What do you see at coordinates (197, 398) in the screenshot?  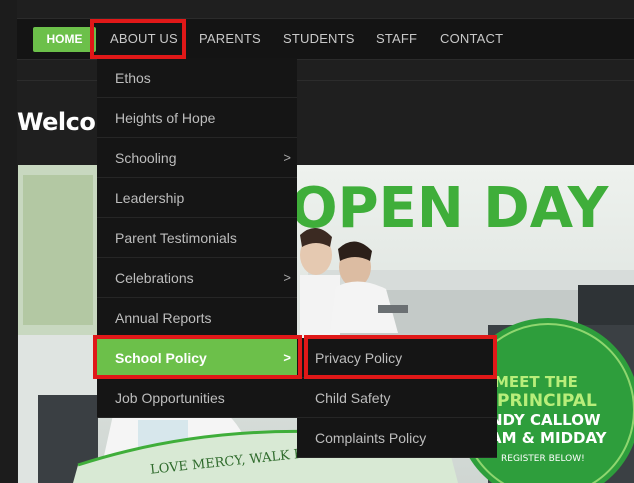 I see `dropdown-item-job-opportunities: Job Opportunities` at bounding box center [197, 398].